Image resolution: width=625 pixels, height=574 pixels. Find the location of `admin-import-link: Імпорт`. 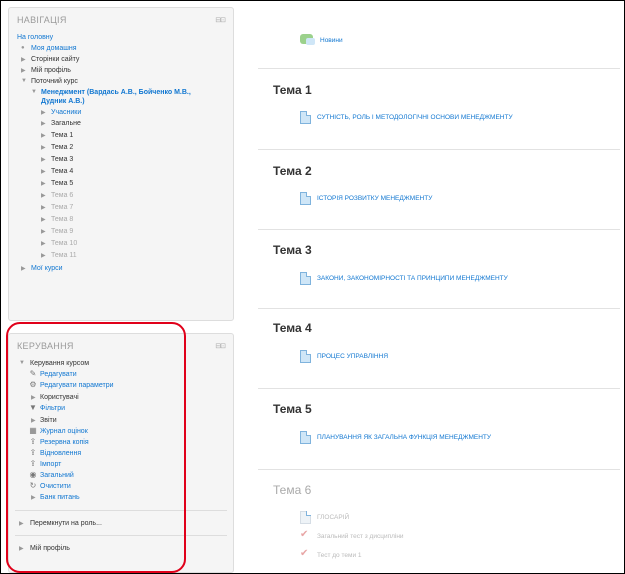

admin-import-link: Імпорт is located at coordinates (50, 464).